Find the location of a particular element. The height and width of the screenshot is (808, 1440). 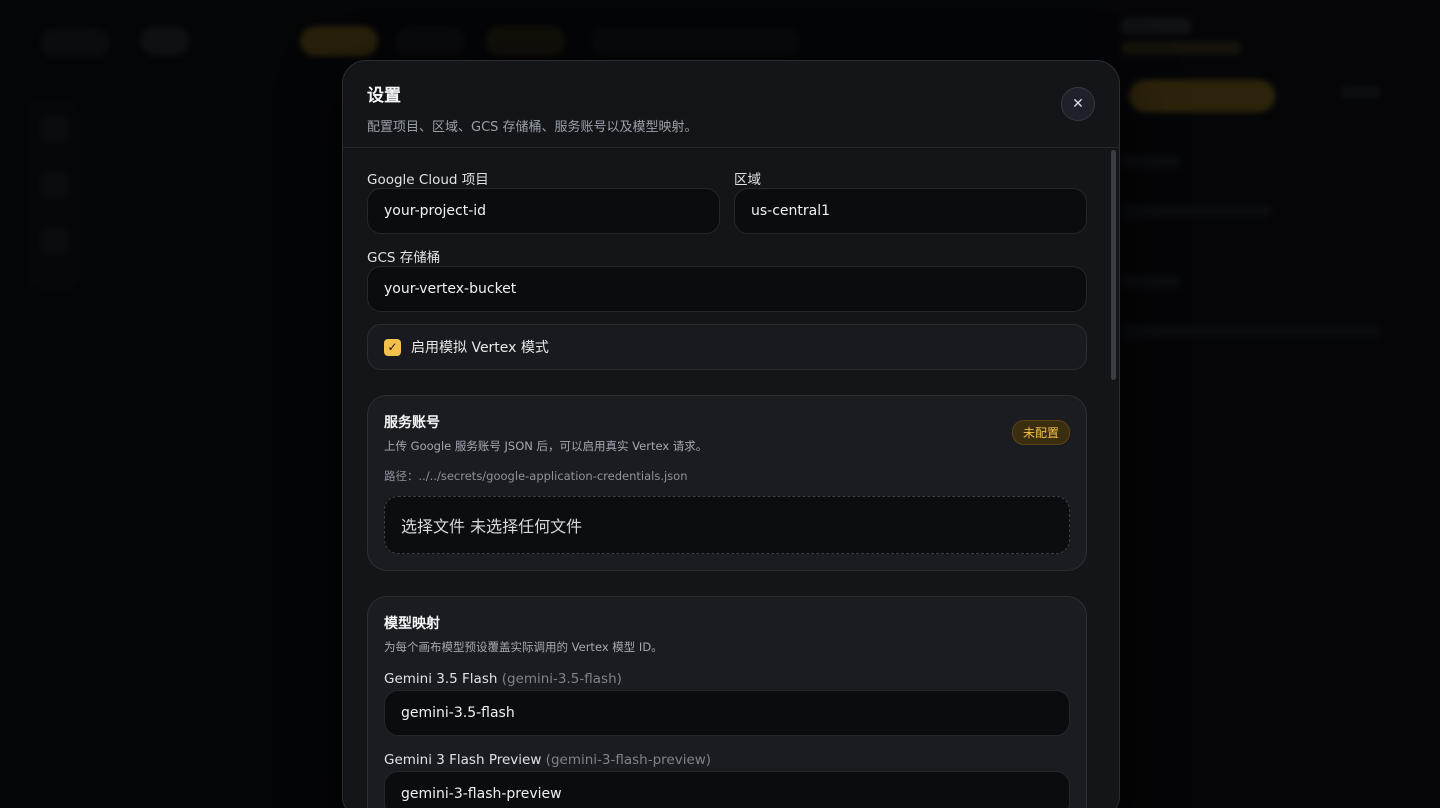

model-mapping-description: 为每个画布模型预设覆盖实际调用的 Vertex 模型 ID。 is located at coordinates (523, 647).